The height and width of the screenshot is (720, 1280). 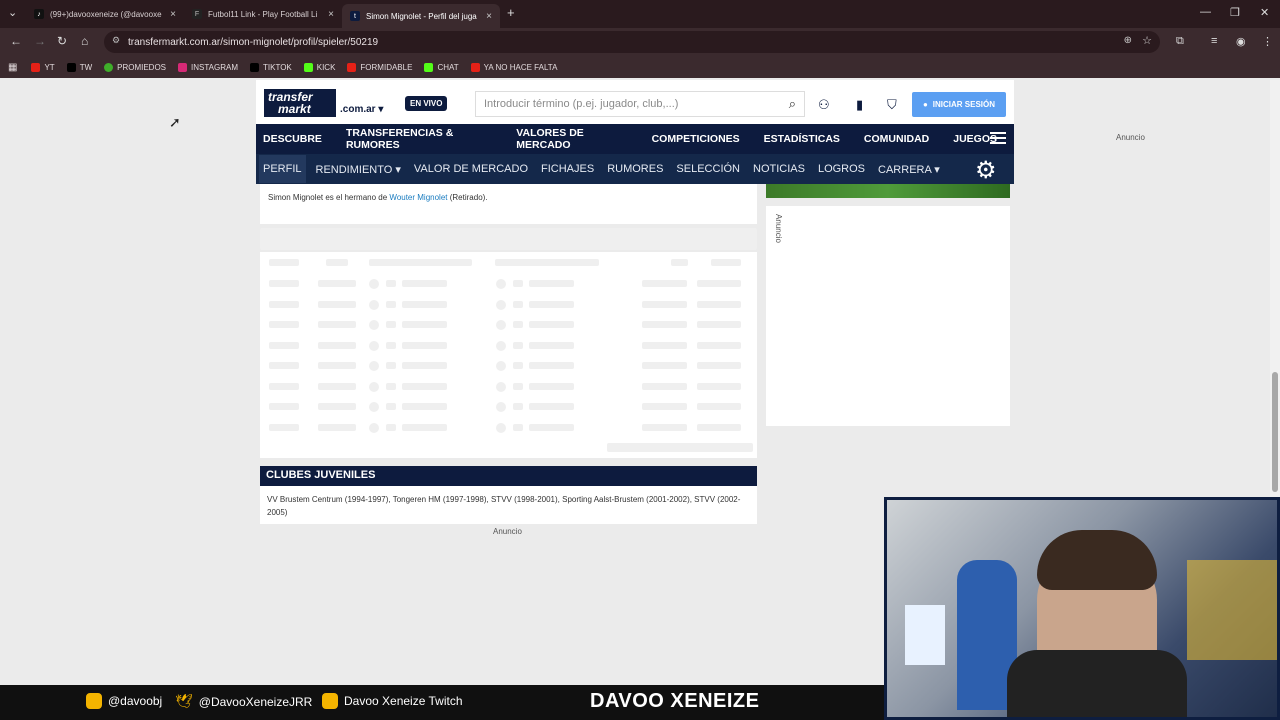 What do you see at coordinates (708, 169) in the screenshot?
I see `tab-seleccion: SELECCIÓN` at bounding box center [708, 169].